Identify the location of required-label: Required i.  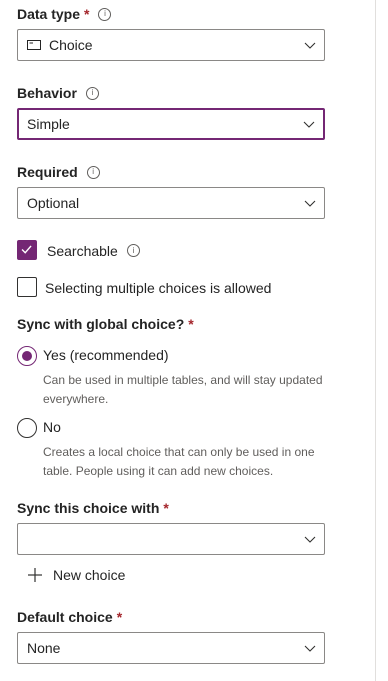
(58, 172).